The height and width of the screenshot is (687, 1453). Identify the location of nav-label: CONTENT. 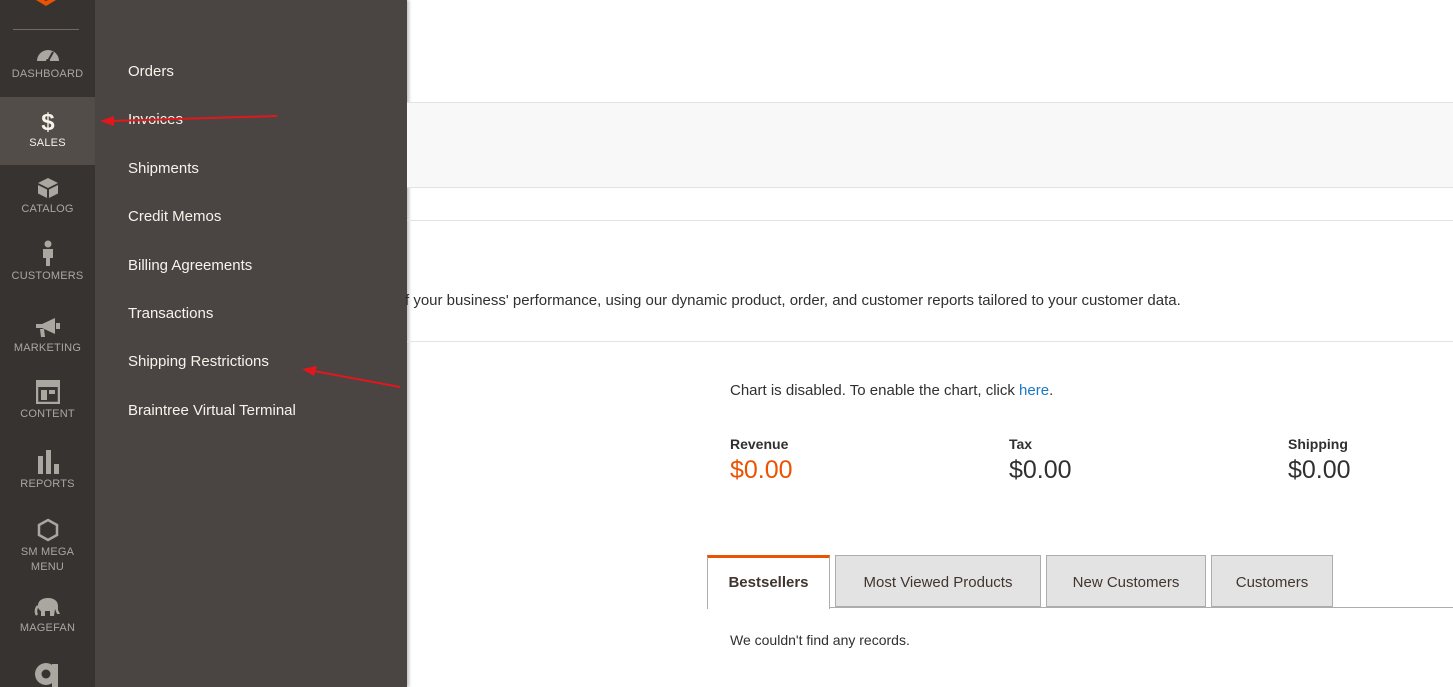
(47, 414).